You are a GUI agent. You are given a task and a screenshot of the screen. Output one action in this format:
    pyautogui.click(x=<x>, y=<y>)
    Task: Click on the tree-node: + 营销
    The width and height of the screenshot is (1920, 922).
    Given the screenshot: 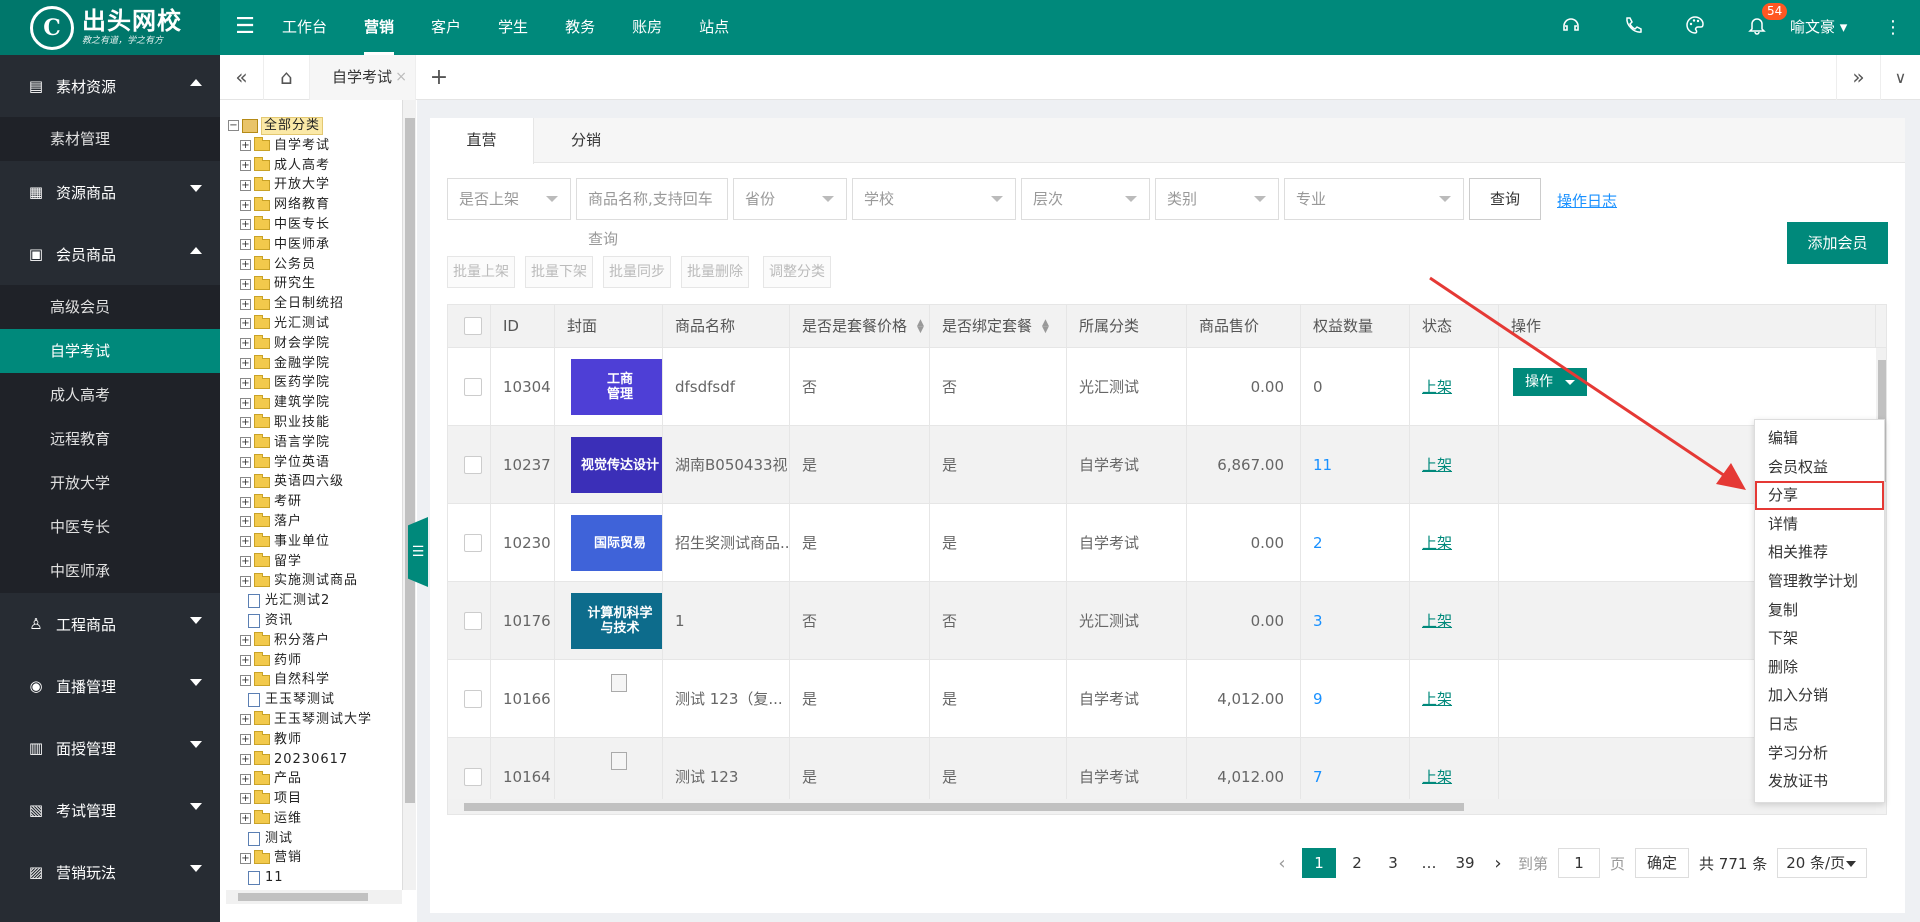 What is the action you would take?
    pyautogui.click(x=300, y=858)
    